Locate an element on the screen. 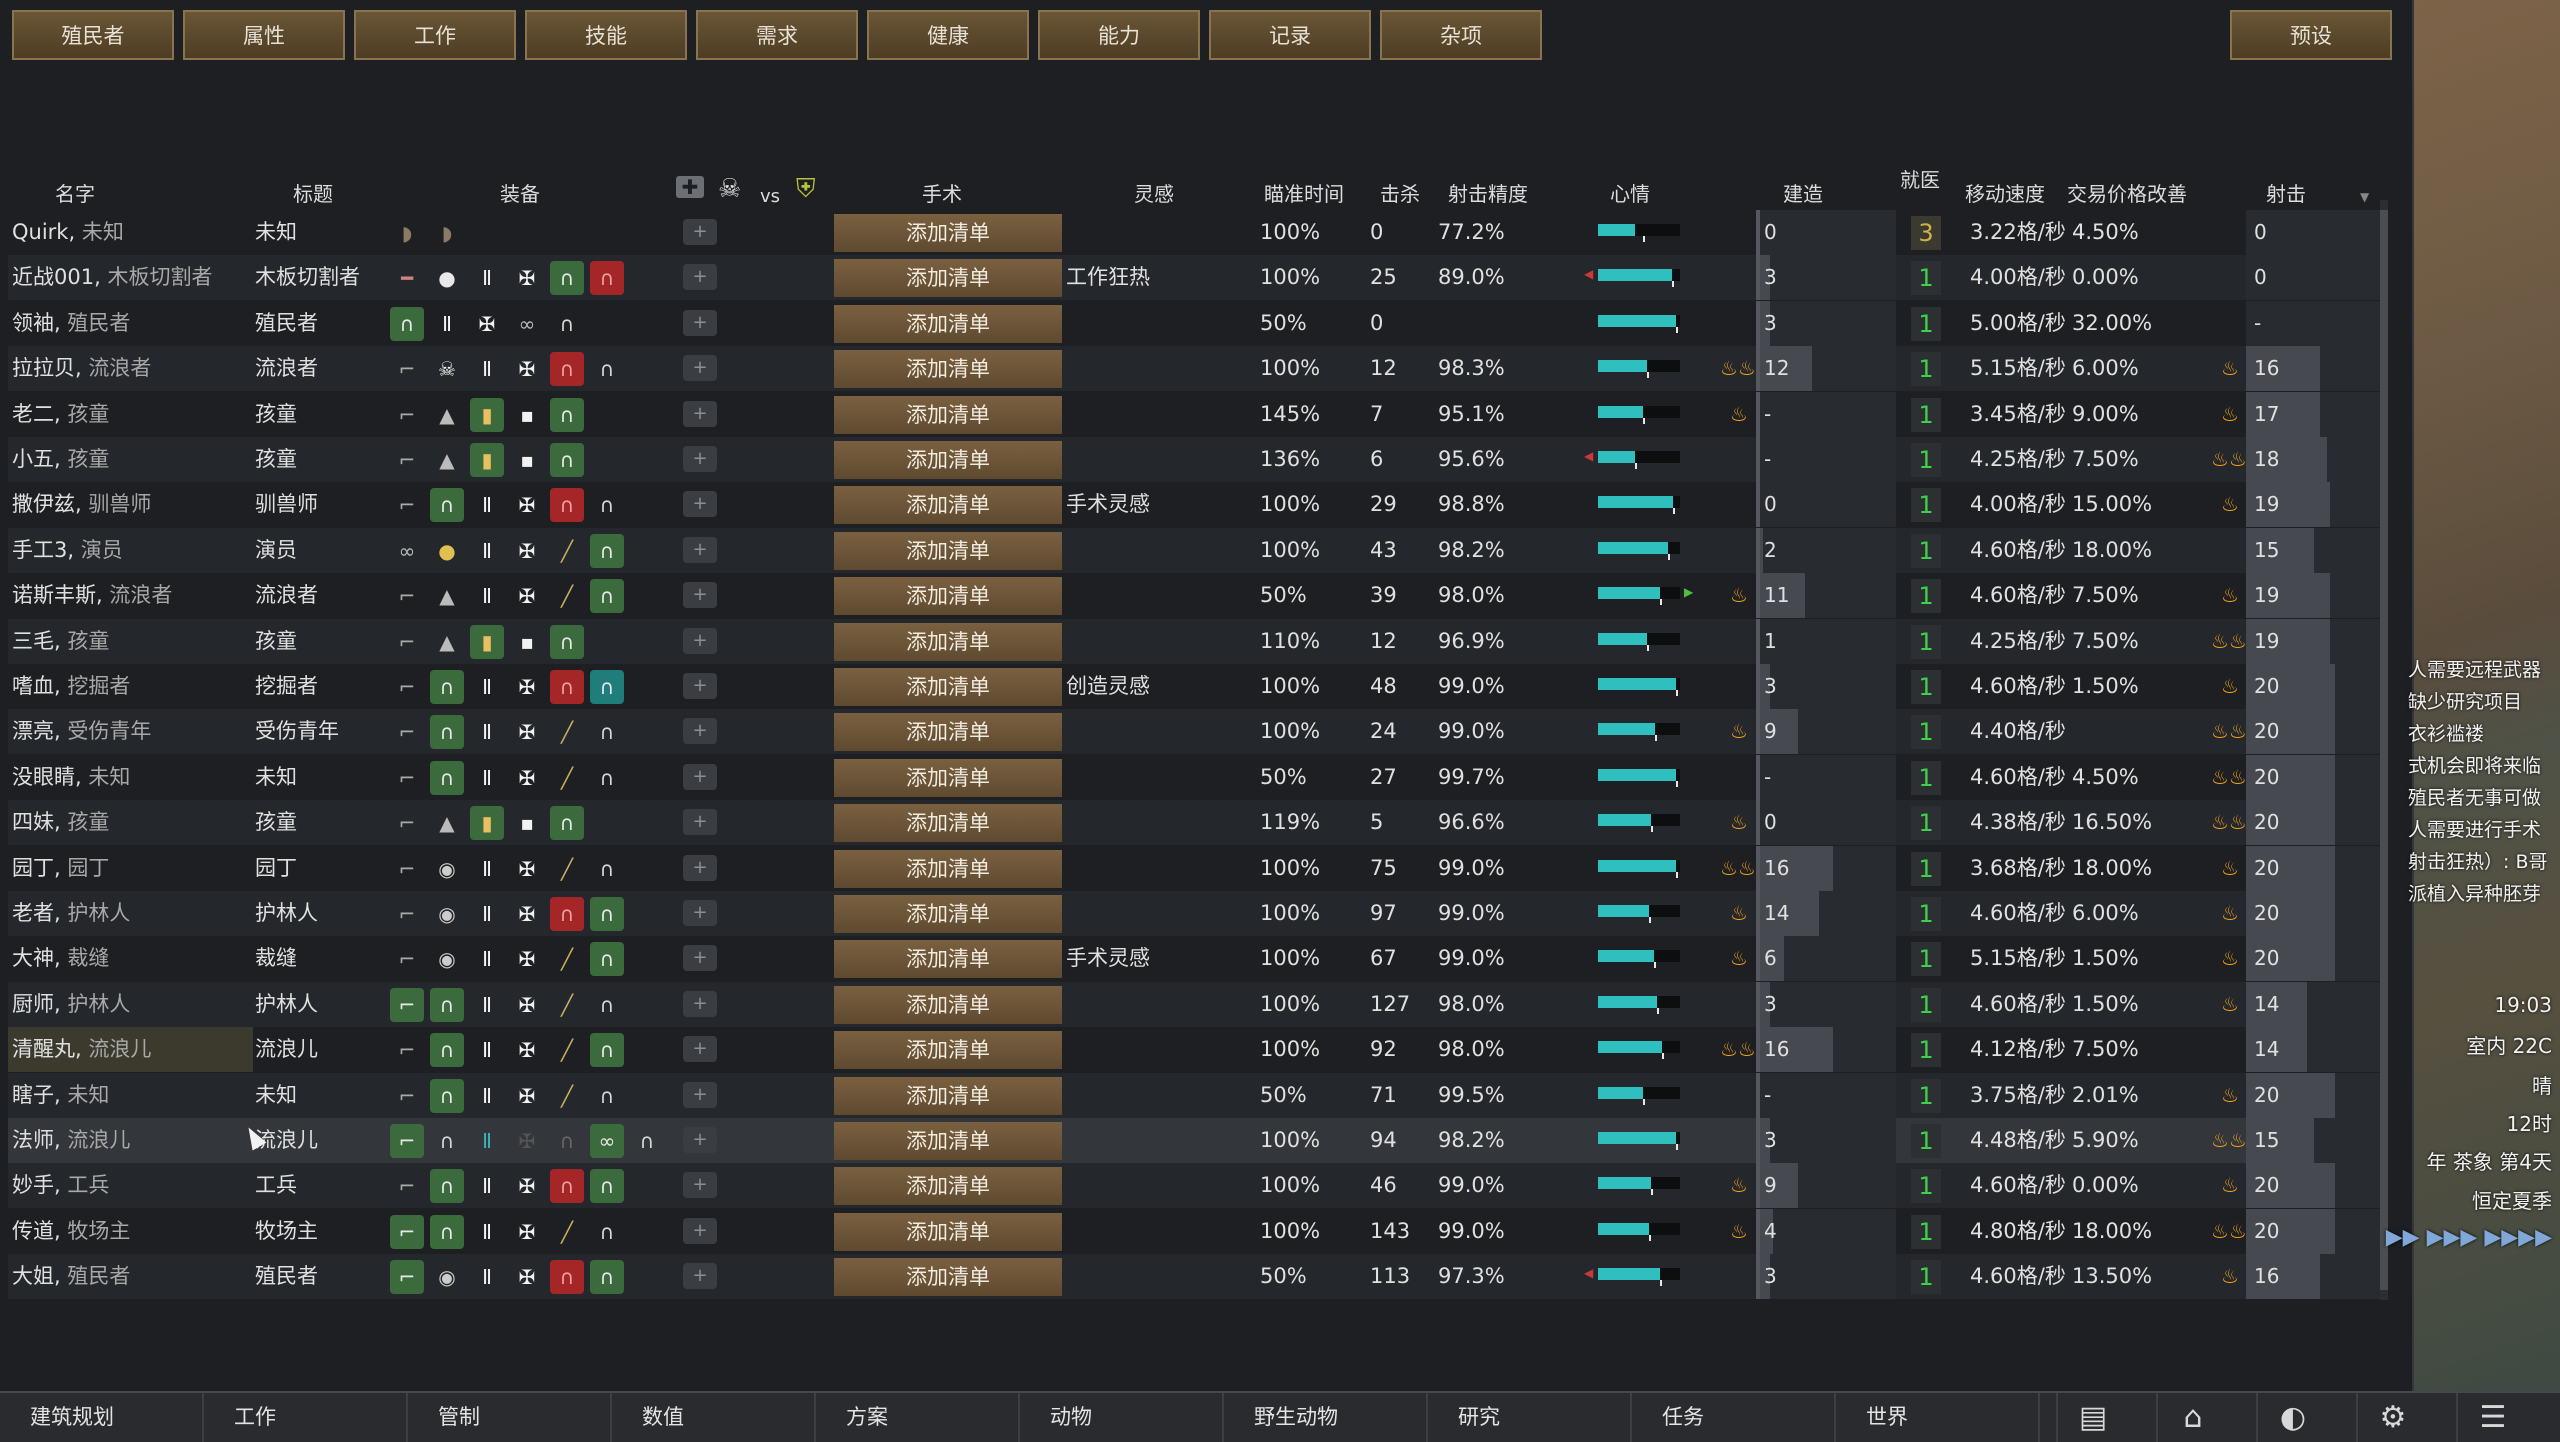  tab-3: 技能 is located at coordinates (606, 35).